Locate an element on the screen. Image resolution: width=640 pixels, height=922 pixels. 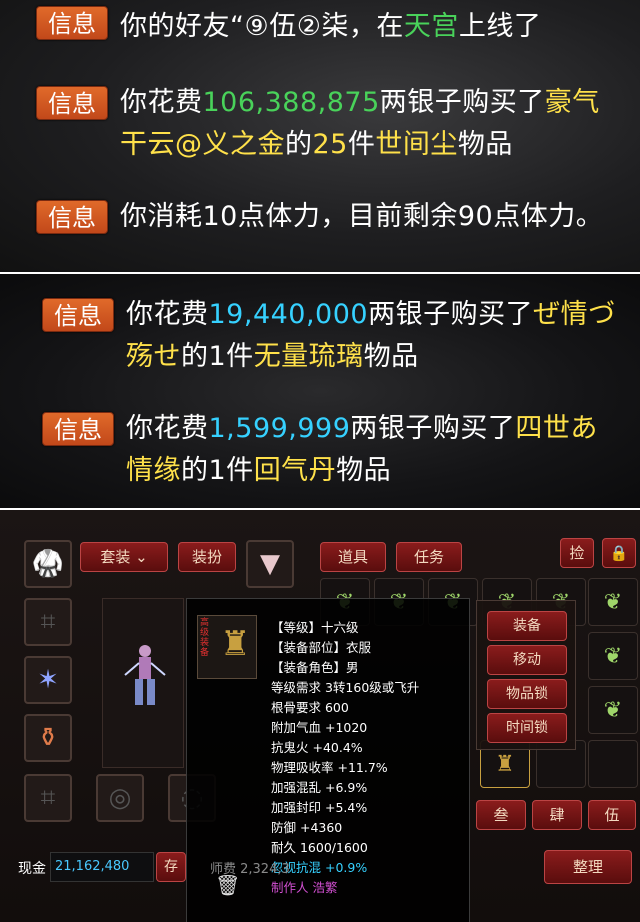
tooltip-line: 物理吸收率 +11.7% is located at coordinates (329, 767).